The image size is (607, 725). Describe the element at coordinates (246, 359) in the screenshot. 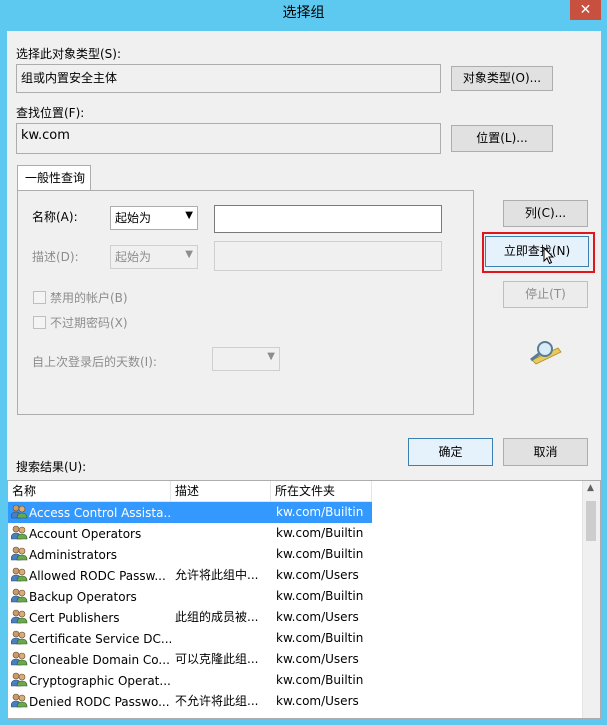

I see `days-since-logon-select: ▼` at that location.